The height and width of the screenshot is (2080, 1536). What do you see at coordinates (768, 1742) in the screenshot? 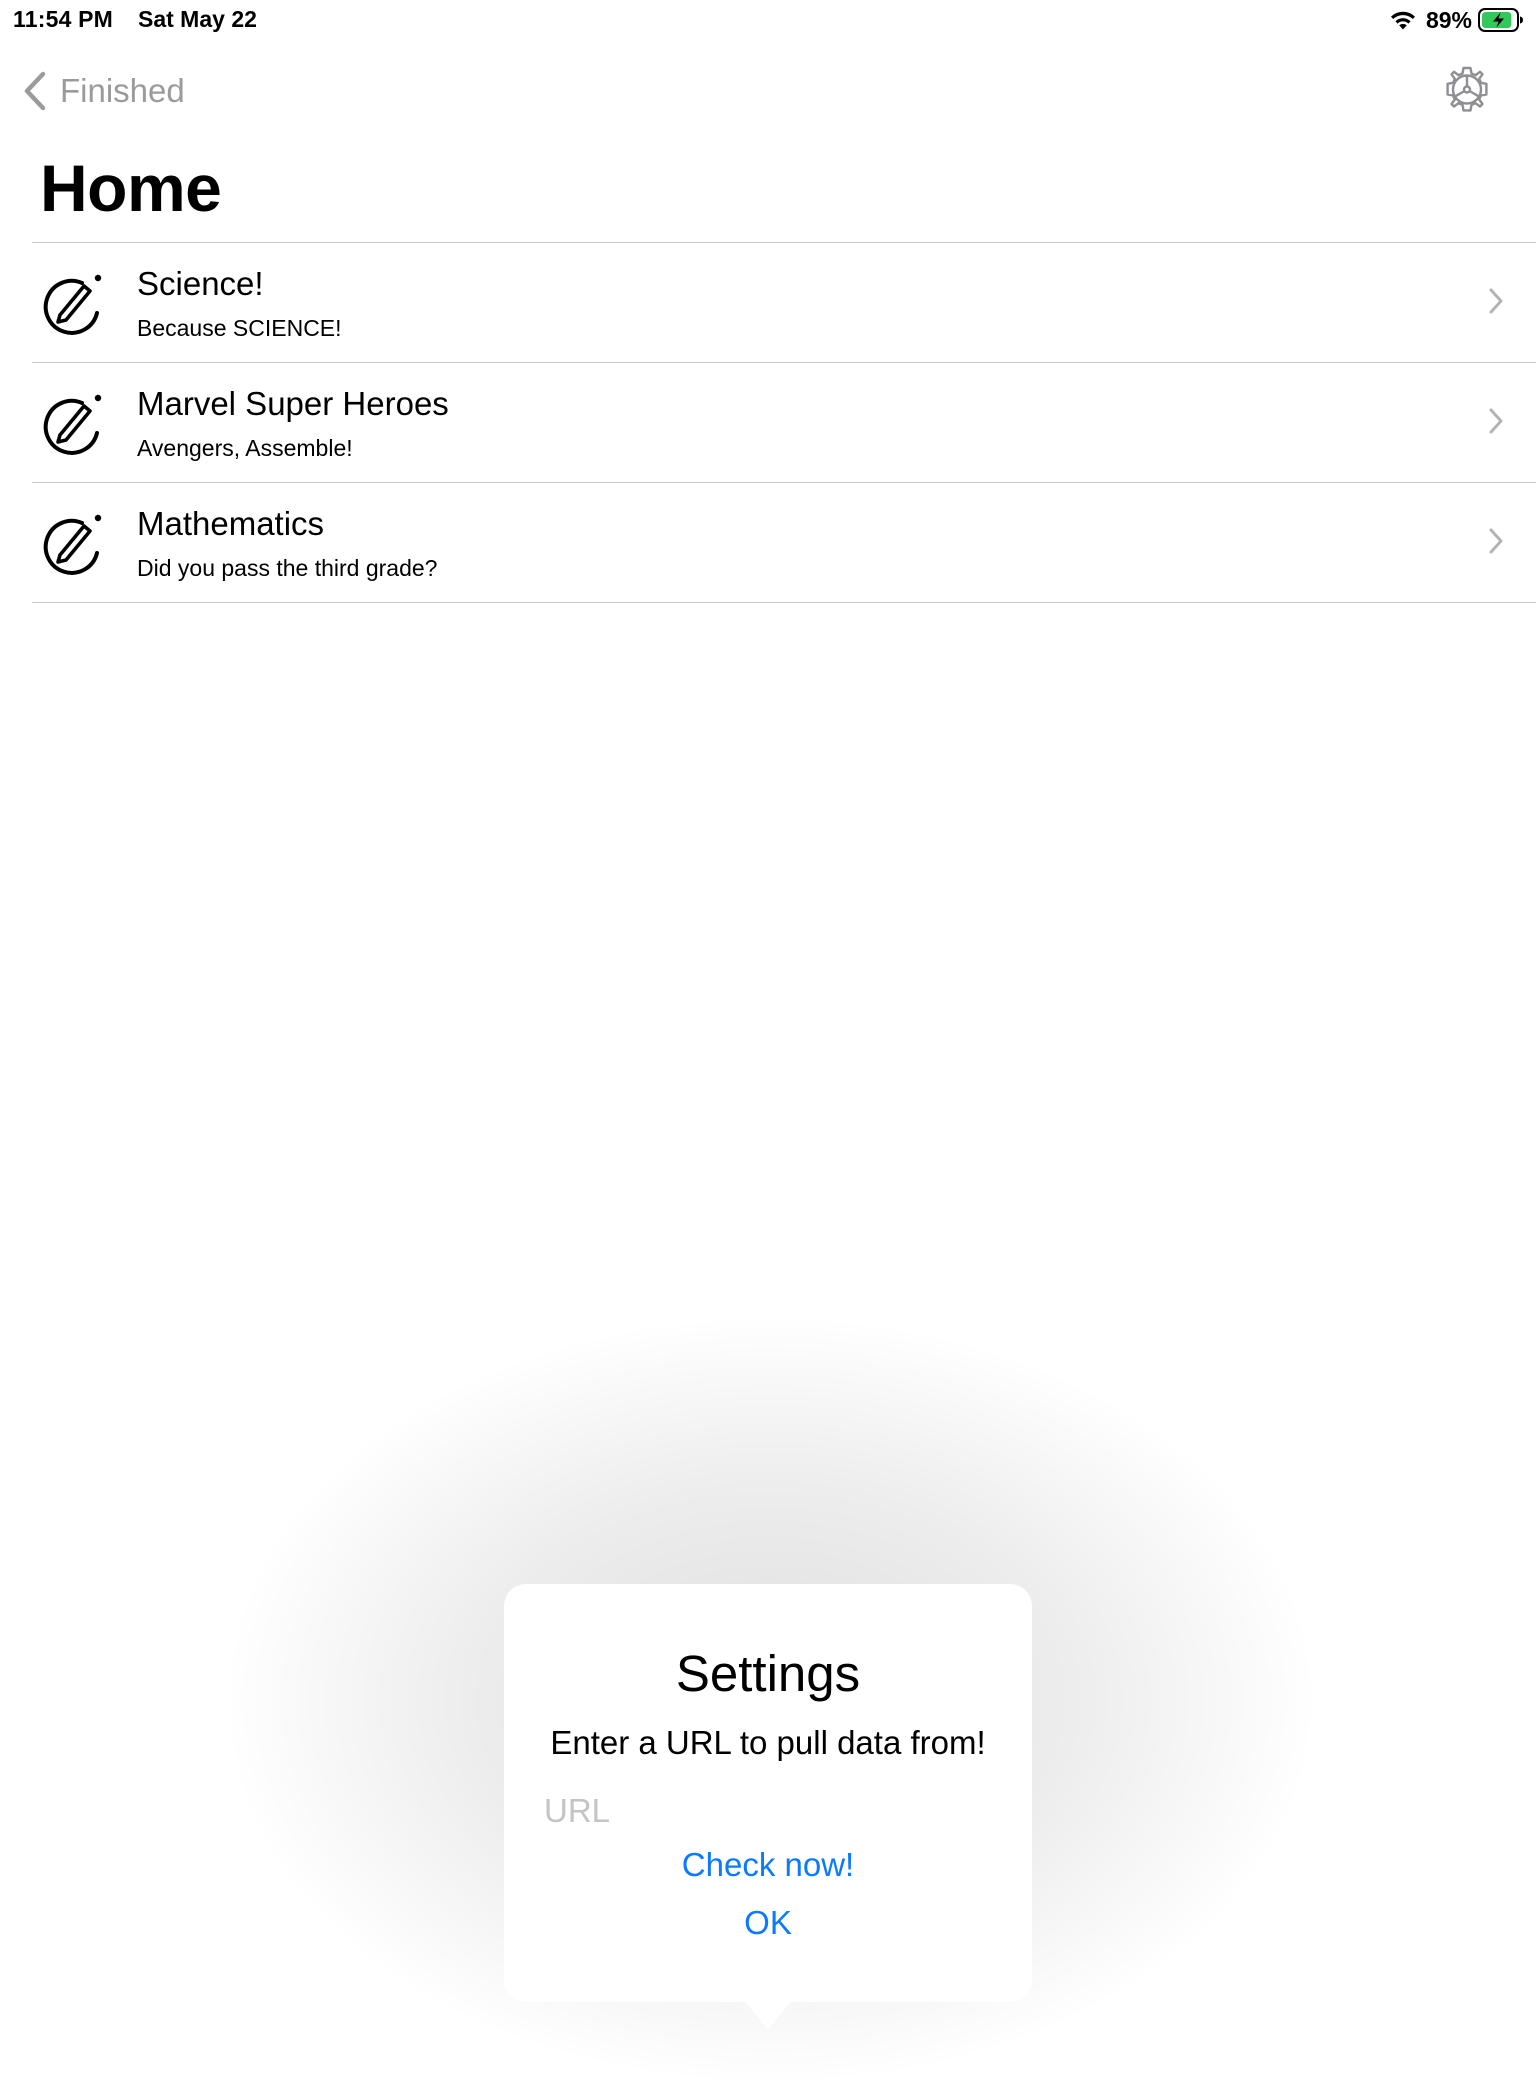
I see `popover-message: Enter a URL to pull data from!` at bounding box center [768, 1742].